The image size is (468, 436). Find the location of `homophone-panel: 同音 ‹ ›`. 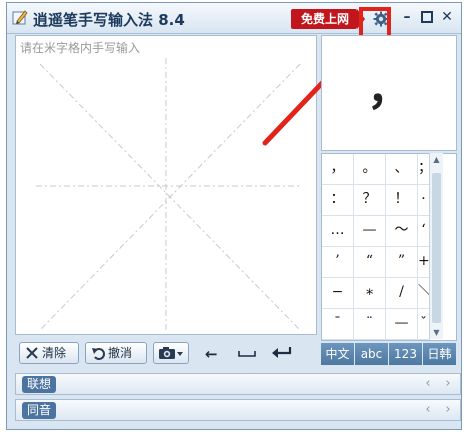

homophone-panel: 同音 ‹ › is located at coordinates (238, 410).